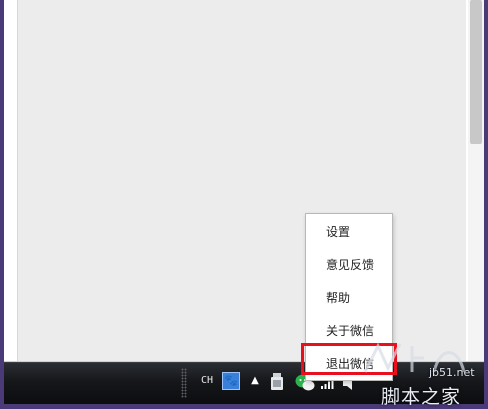  Describe the element at coordinates (349, 232) in the screenshot. I see `menu-item-settings: 设置` at that location.